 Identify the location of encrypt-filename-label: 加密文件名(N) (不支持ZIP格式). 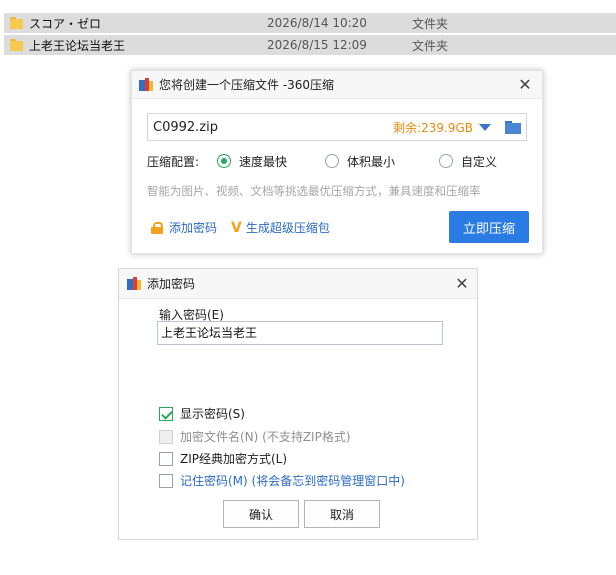
(265, 437).